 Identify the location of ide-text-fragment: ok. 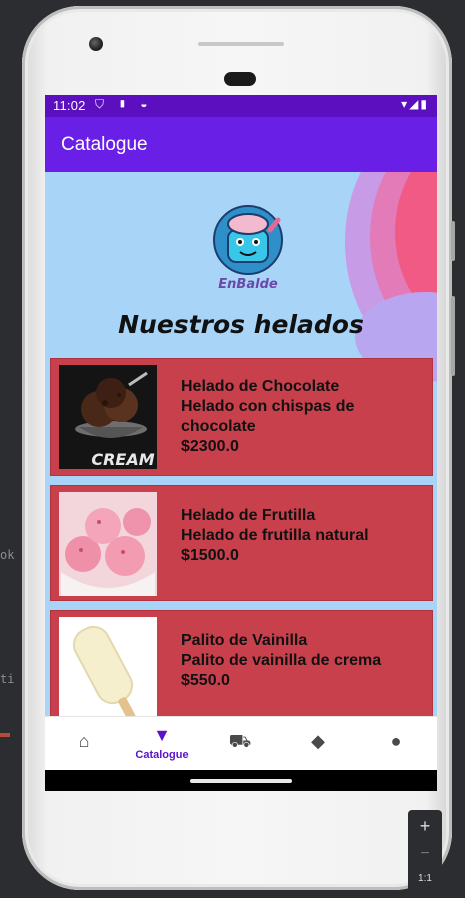
(7, 555).